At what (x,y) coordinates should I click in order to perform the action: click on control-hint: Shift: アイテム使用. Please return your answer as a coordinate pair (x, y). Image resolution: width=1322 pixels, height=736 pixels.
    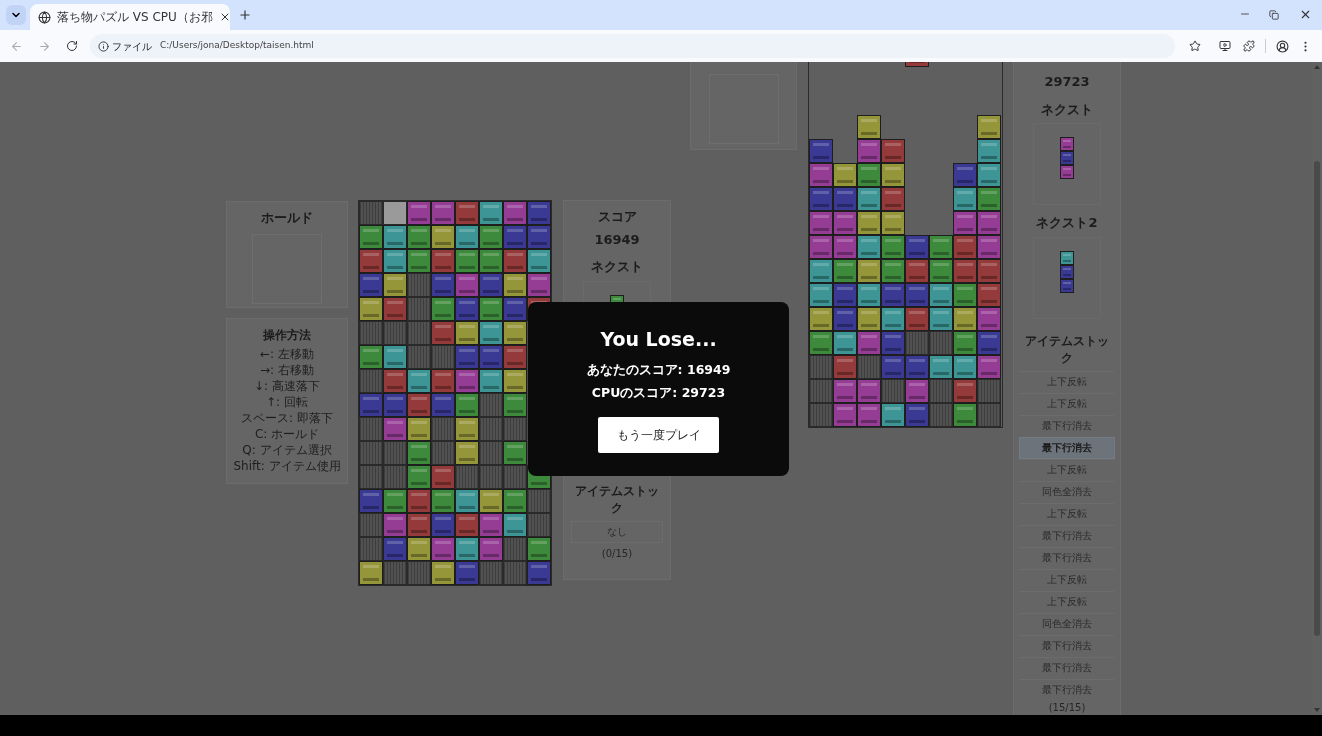
    Looking at the image, I should click on (287, 466).